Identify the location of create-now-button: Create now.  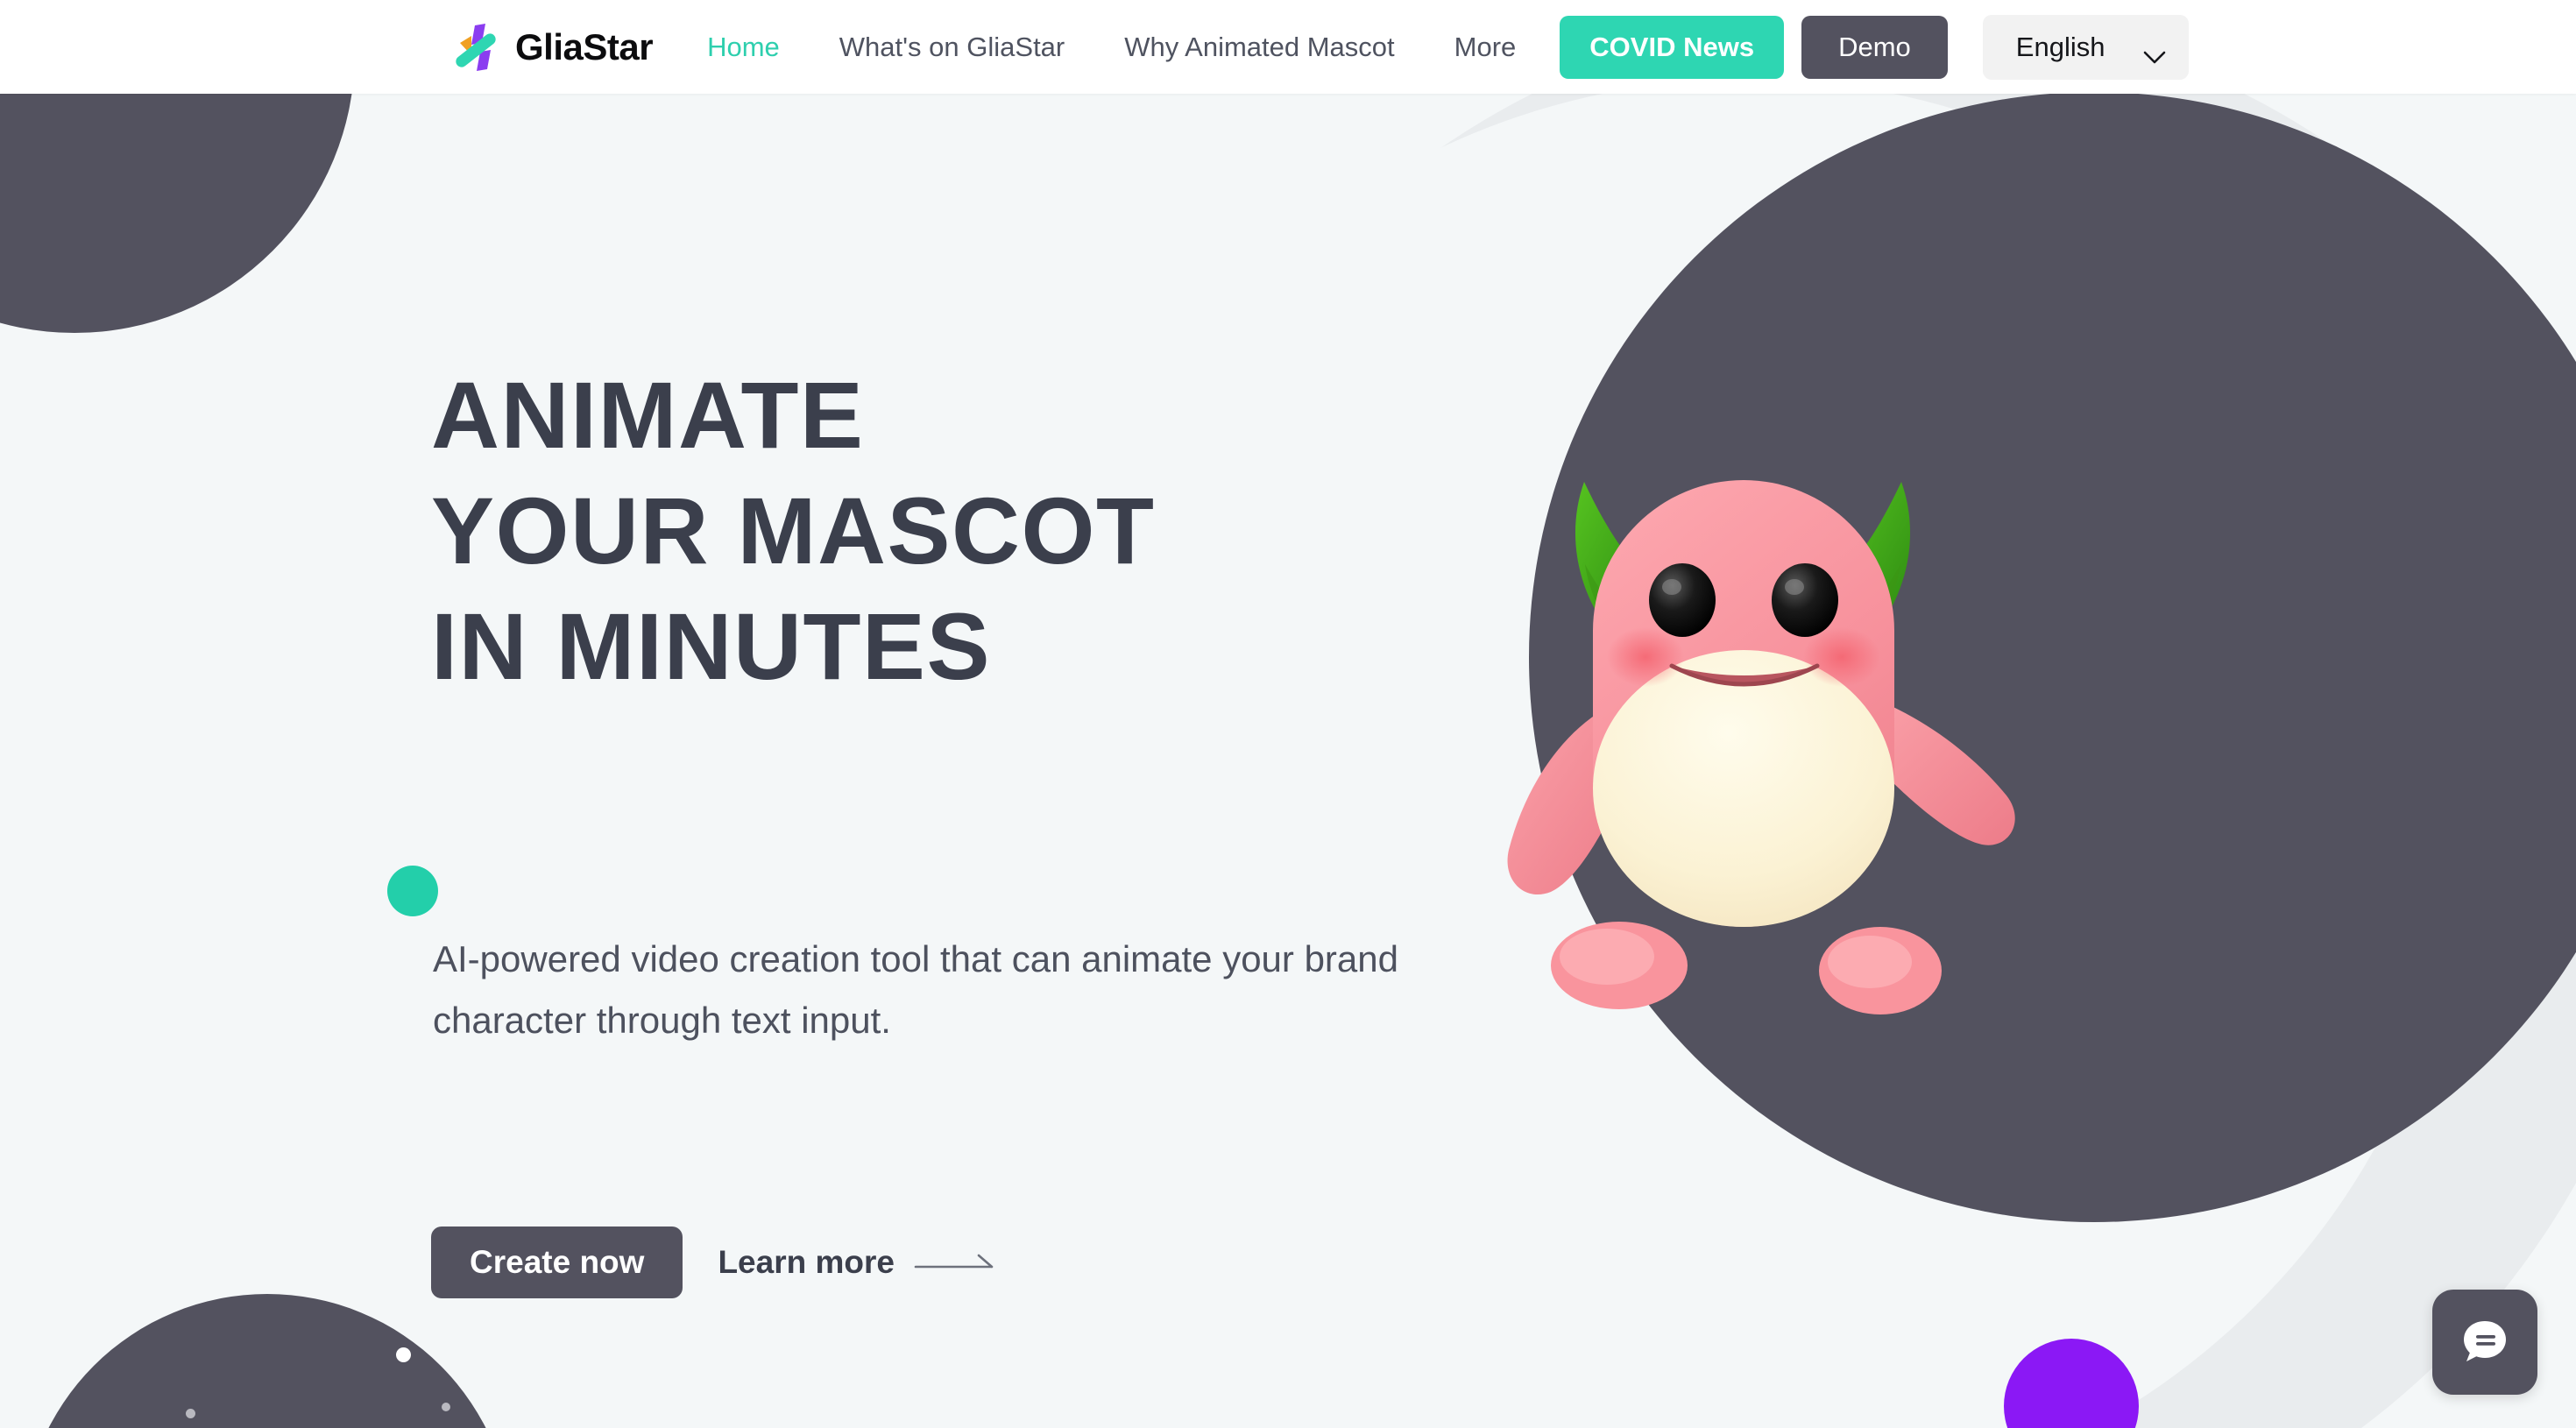
(557, 1262).